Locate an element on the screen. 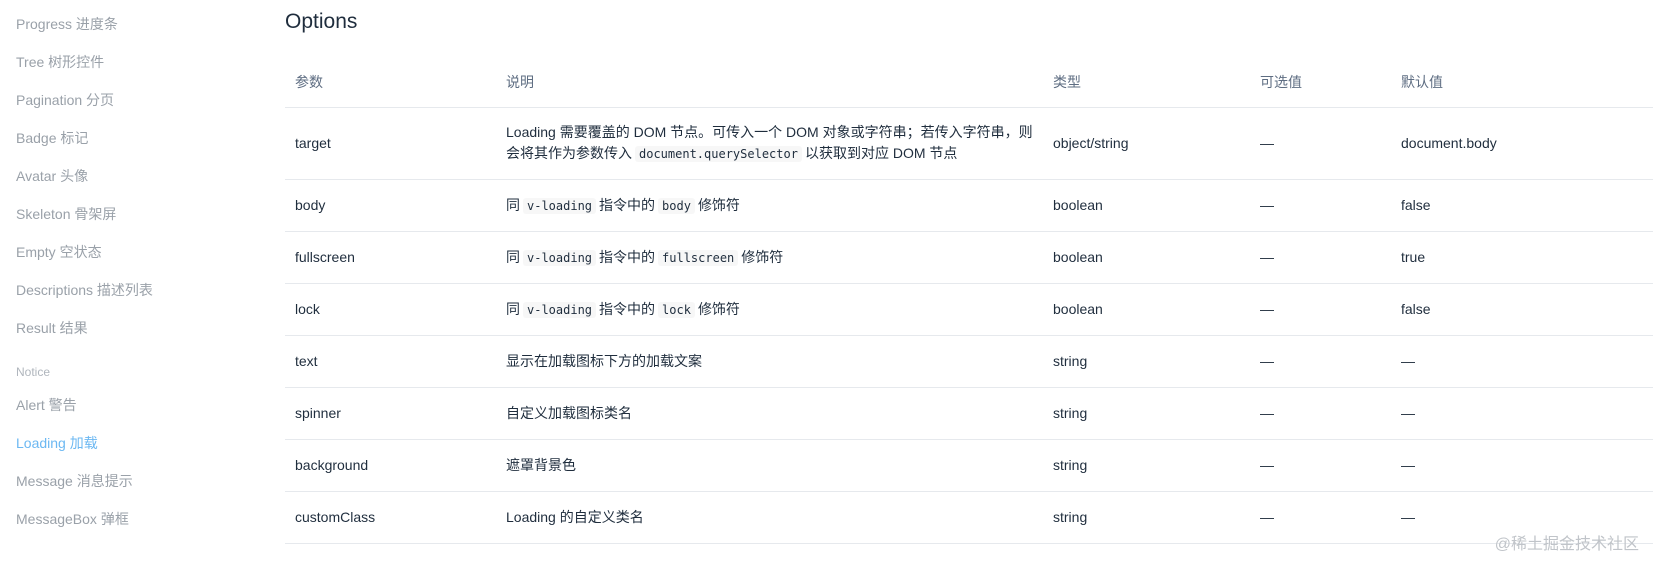 The width and height of the screenshot is (1653, 570). sidebar-item-empty: Empty 空状态 is located at coordinates (59, 252).